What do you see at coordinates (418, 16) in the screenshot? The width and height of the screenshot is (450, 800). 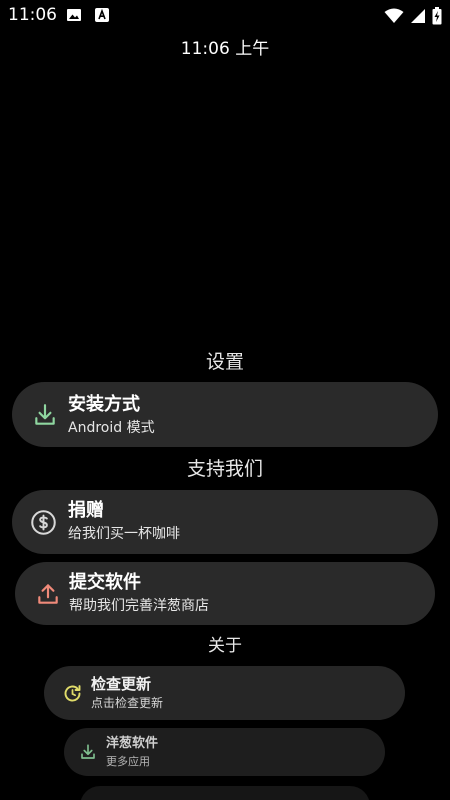 I see `signal-icon` at bounding box center [418, 16].